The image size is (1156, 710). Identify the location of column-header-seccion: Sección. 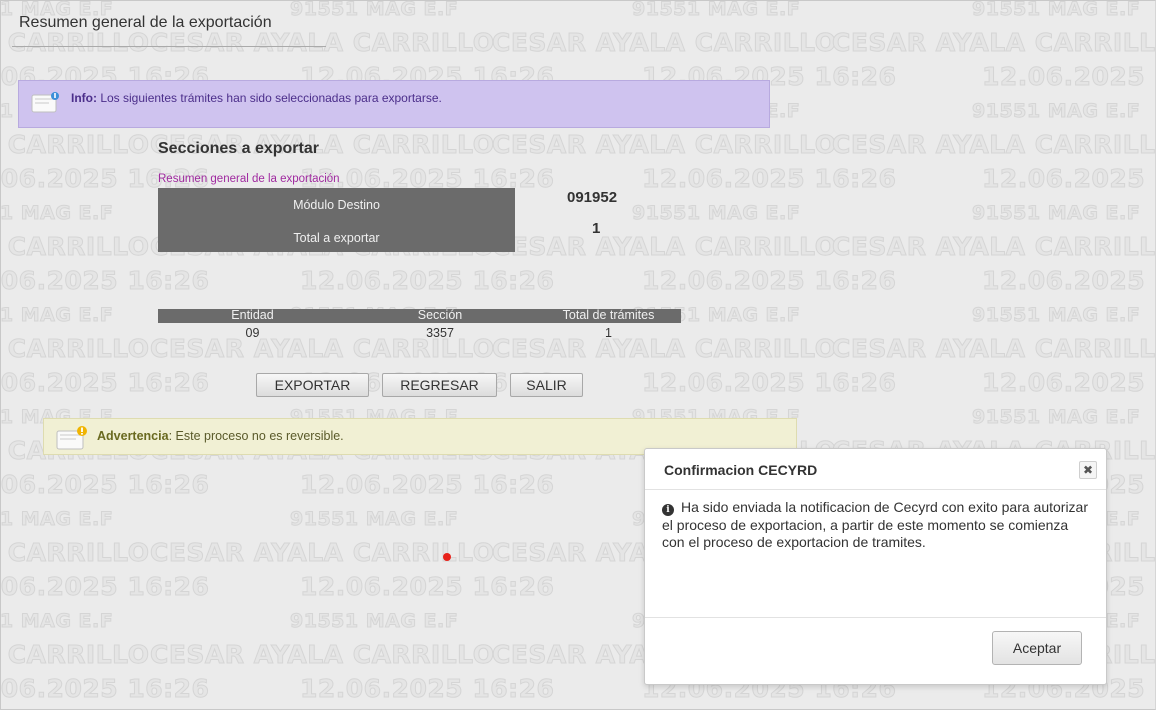
(440, 315).